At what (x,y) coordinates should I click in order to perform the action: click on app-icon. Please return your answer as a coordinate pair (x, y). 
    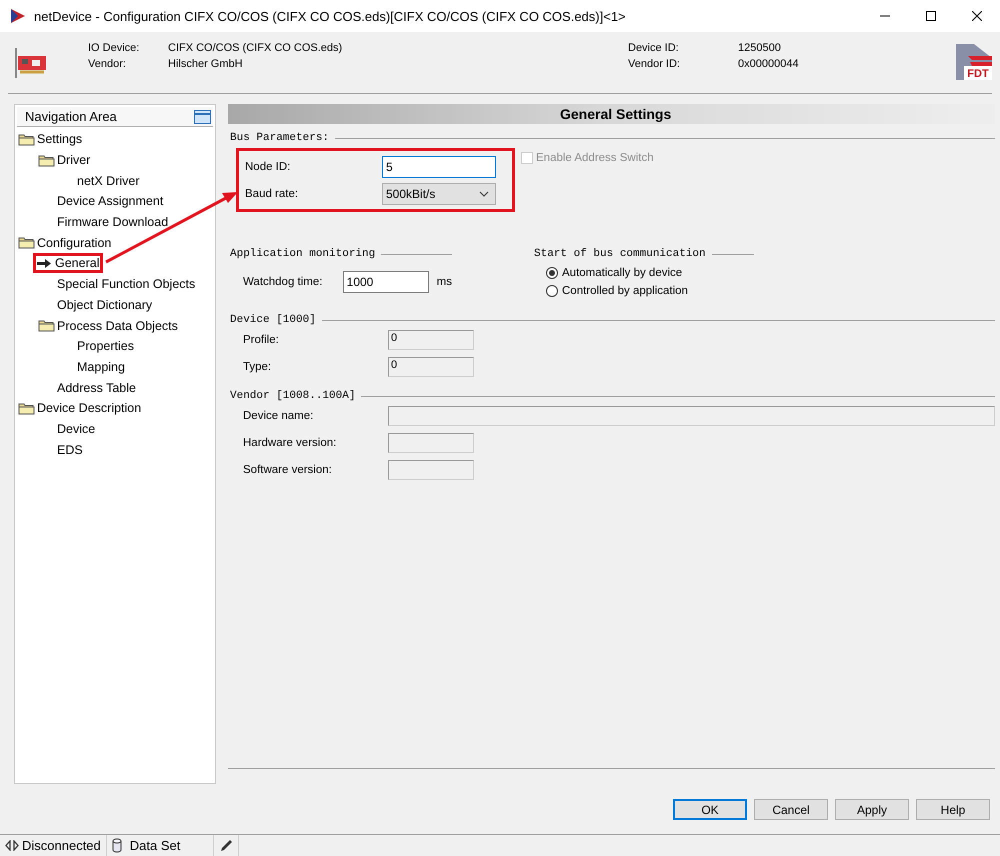
    Looking at the image, I should click on (18, 16).